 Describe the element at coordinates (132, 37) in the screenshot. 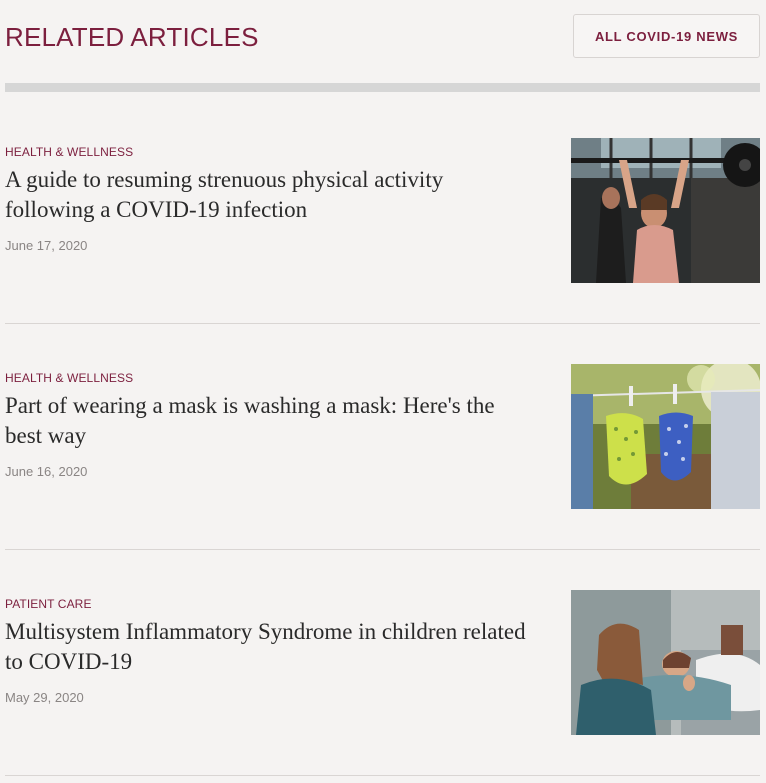

I see `section-title: RELATED ARTICLES` at that location.